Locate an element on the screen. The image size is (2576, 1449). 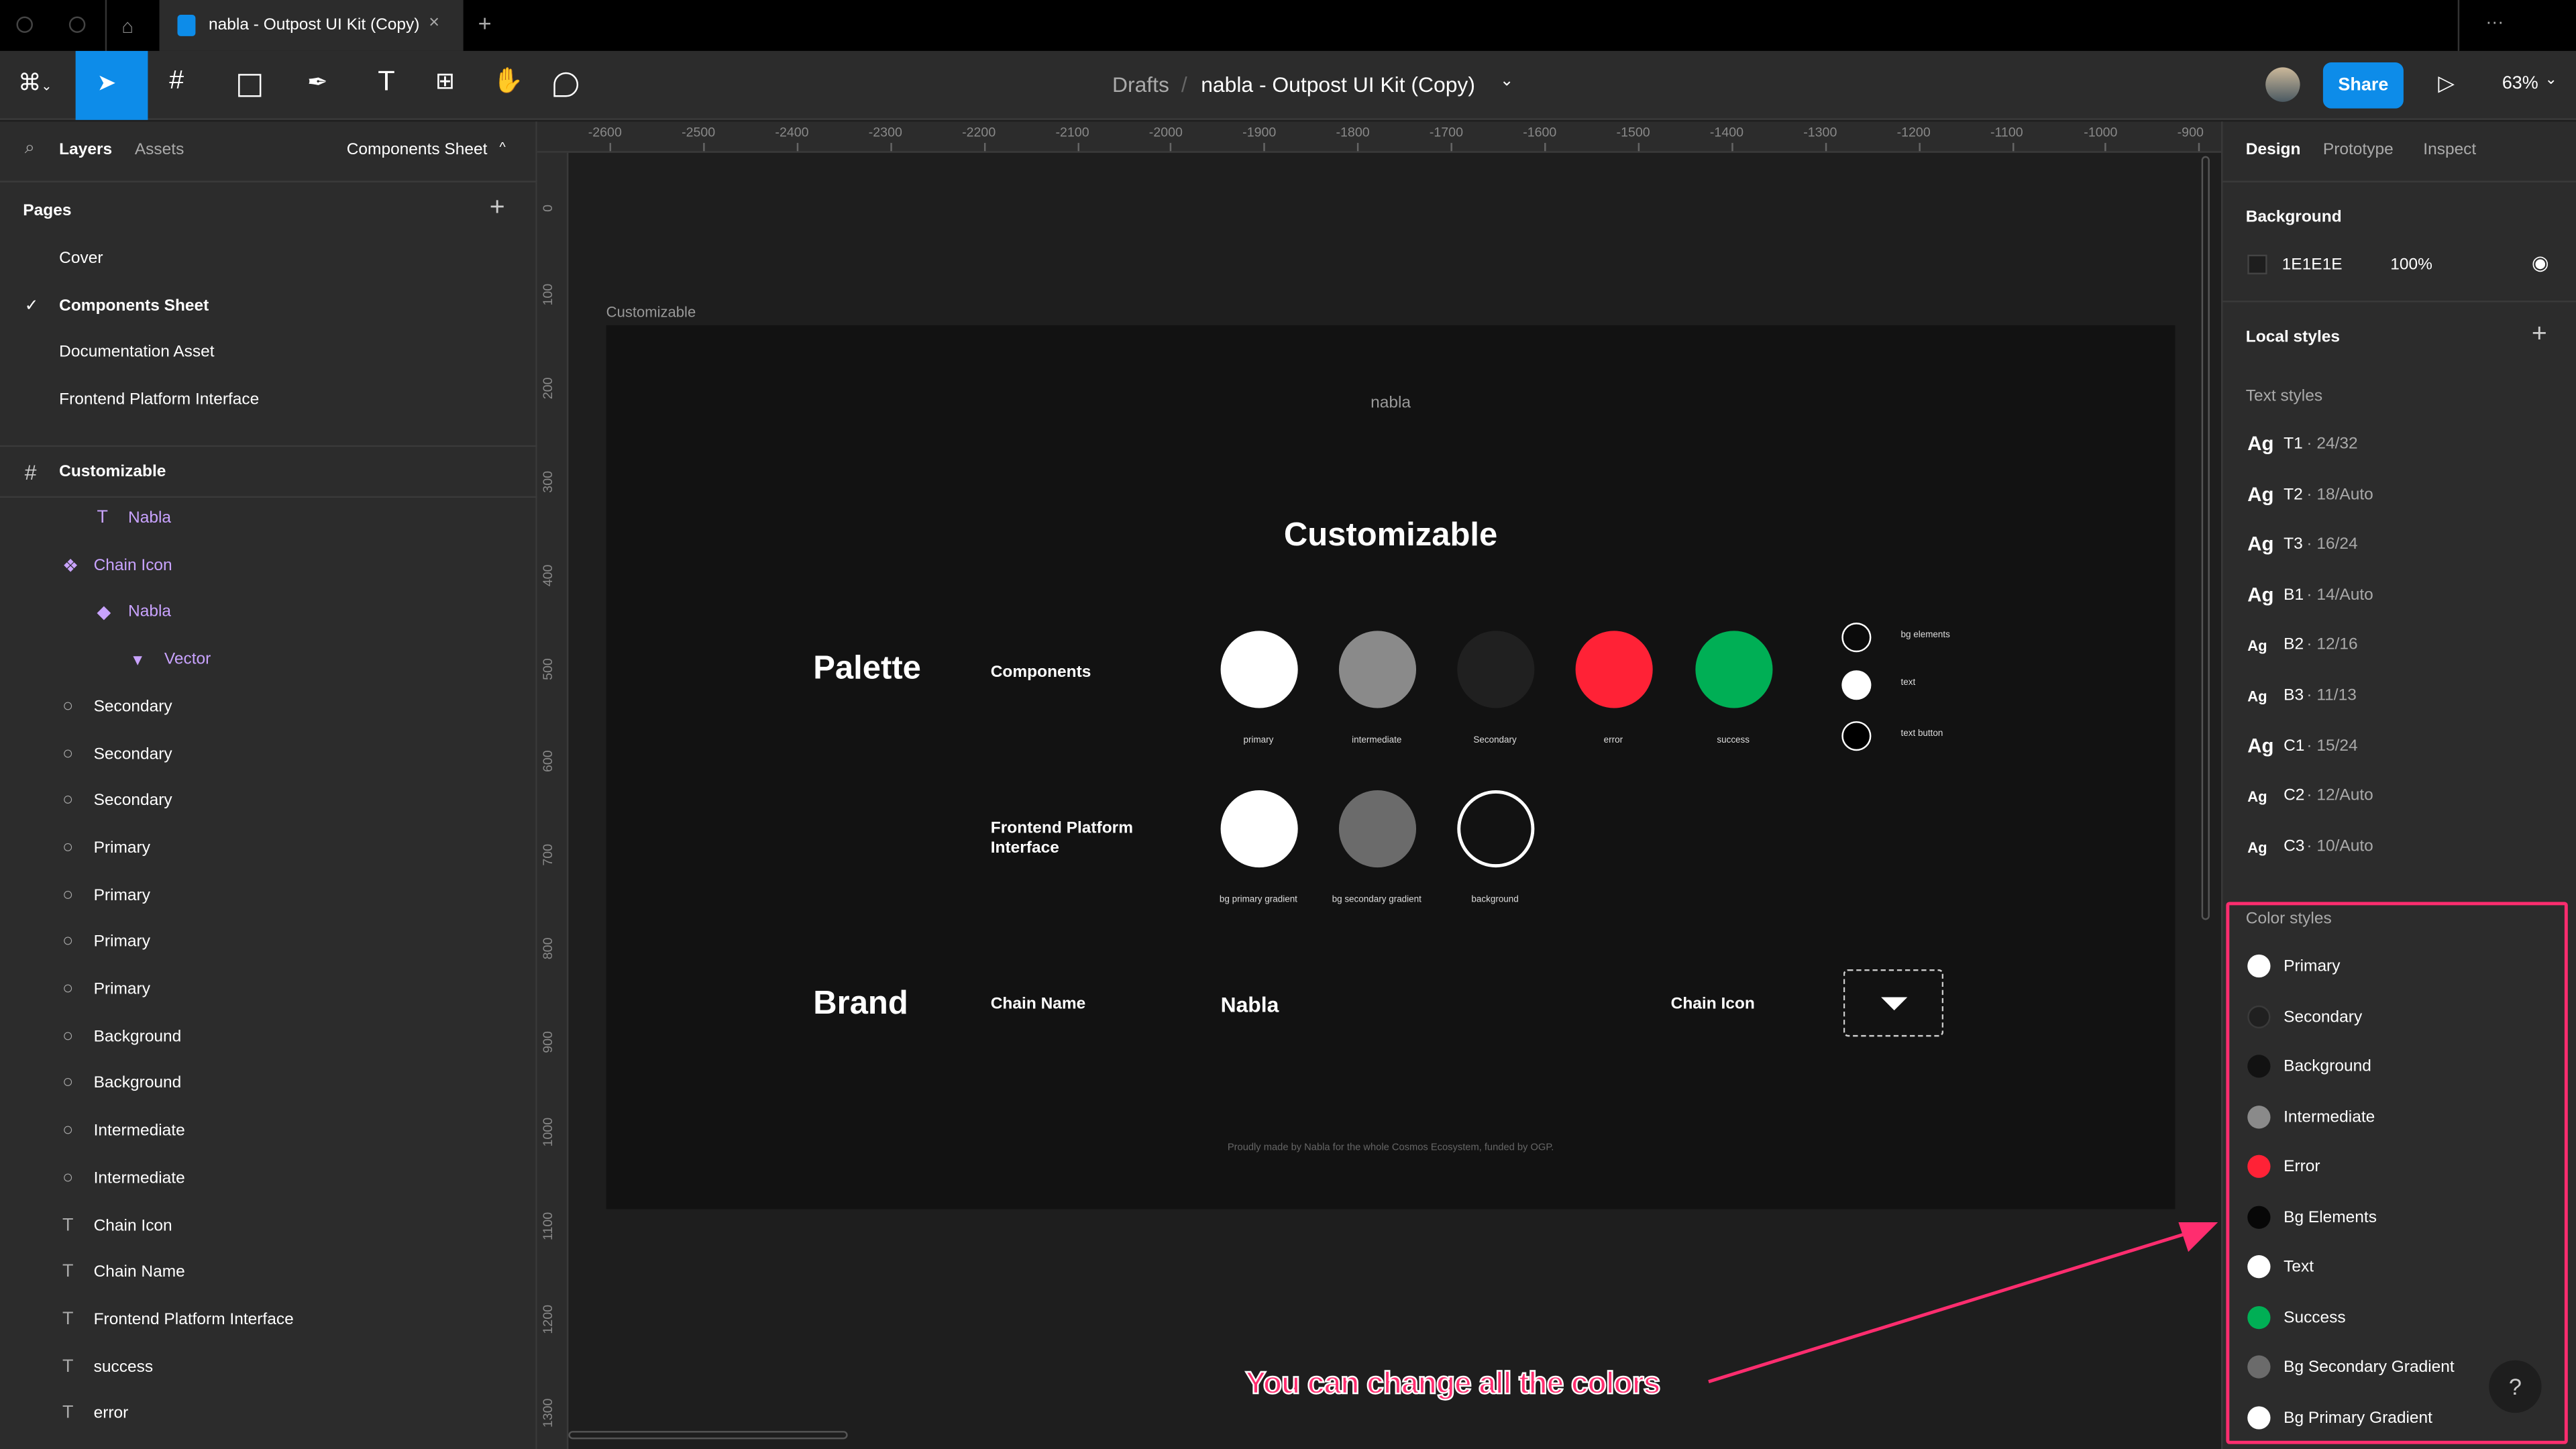
text-style-spec: · 12/16 is located at coordinates (2332, 645).